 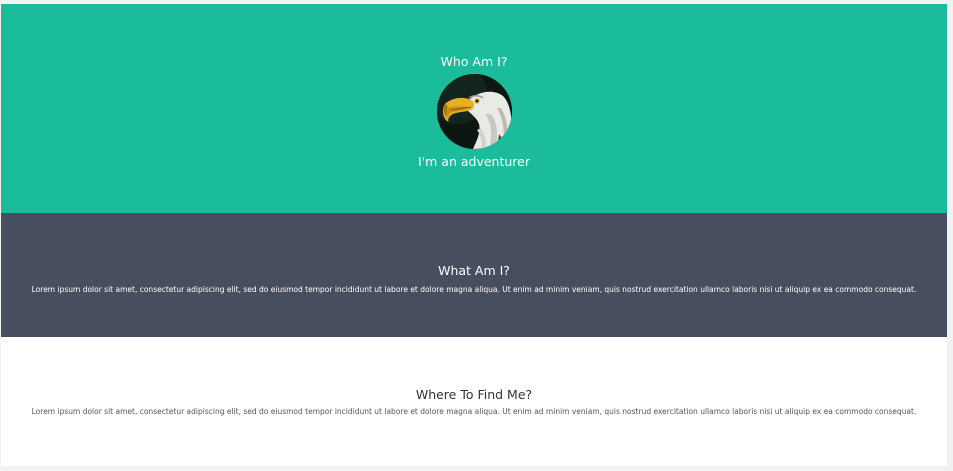 What do you see at coordinates (474, 394) in the screenshot?
I see `where-to-find-me-heading: Where To Find Me?` at bounding box center [474, 394].